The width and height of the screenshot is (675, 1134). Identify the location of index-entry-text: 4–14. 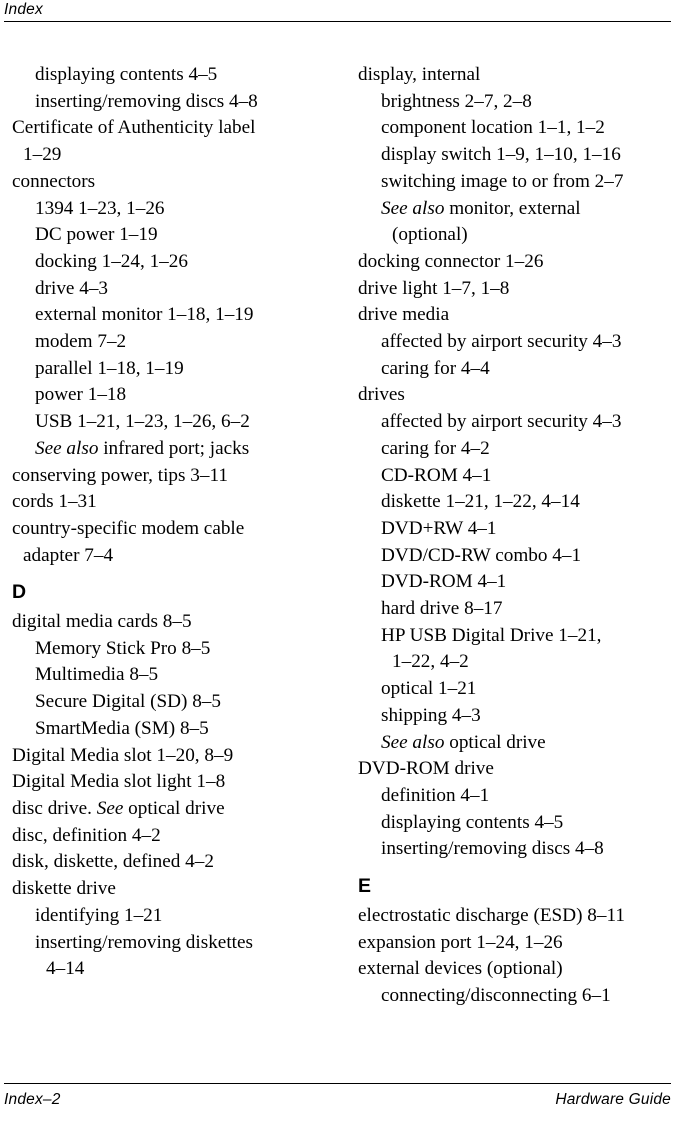
(65, 969).